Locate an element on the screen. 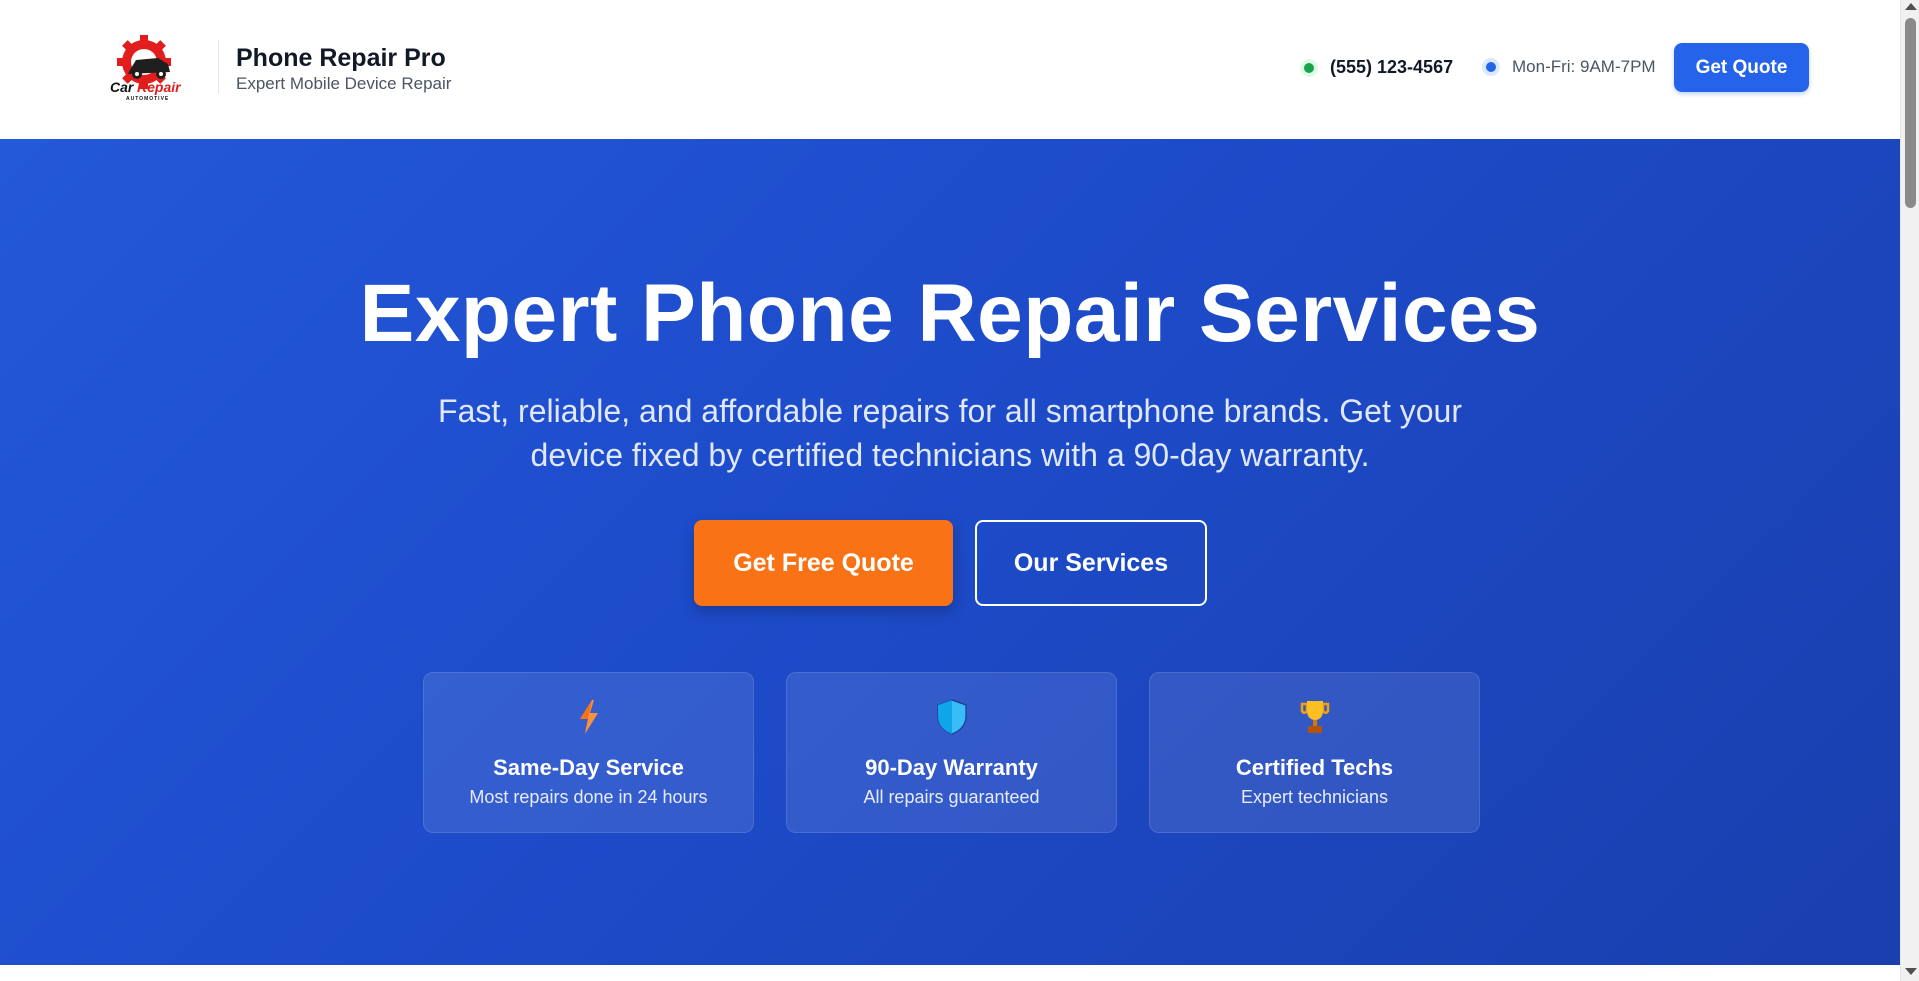  business-hours: Mon-Fri: 9AM-7PM is located at coordinates (1569, 67).